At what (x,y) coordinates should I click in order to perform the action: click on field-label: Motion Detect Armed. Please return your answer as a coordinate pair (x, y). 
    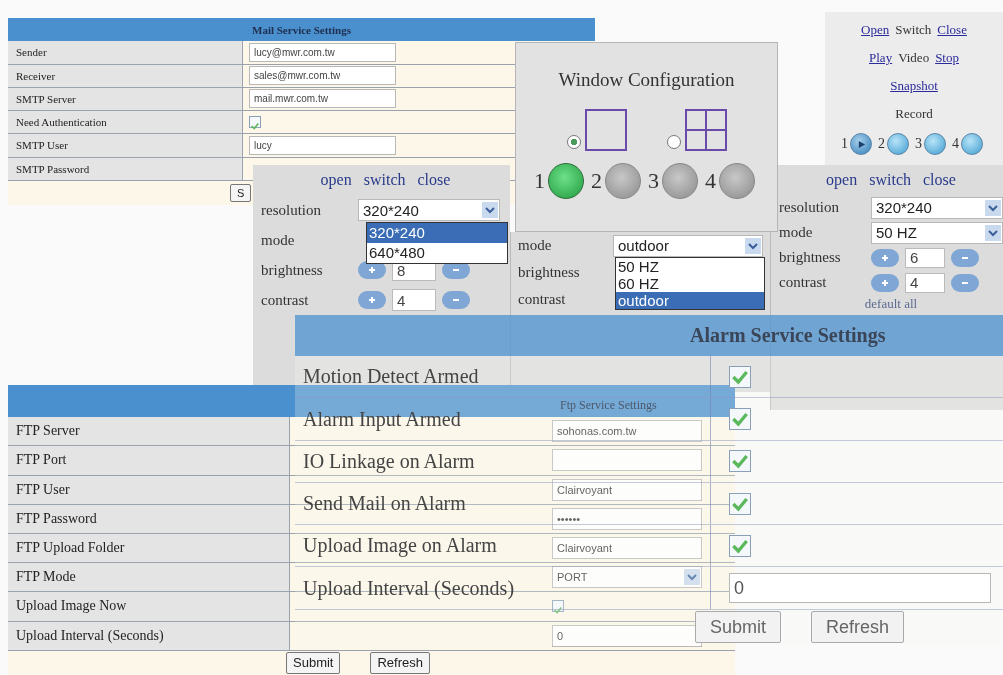
    Looking at the image, I should click on (390, 377).